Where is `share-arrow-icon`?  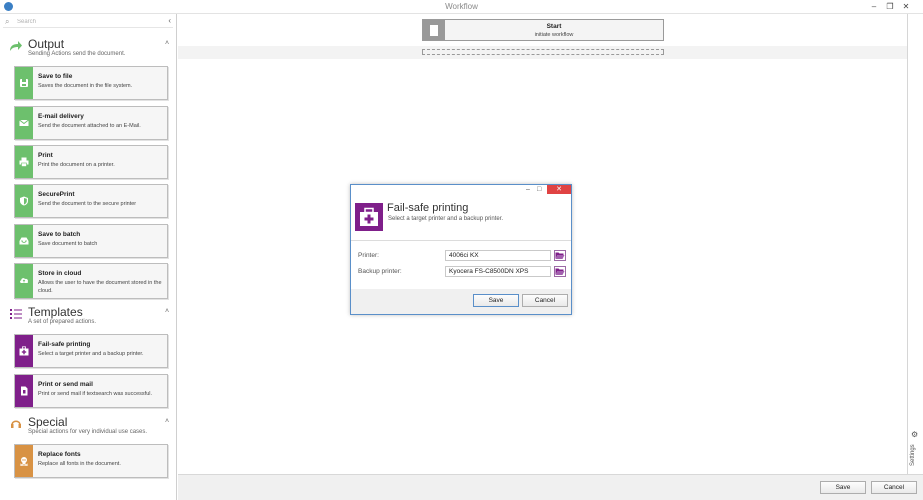 share-arrow-icon is located at coordinates (16, 46).